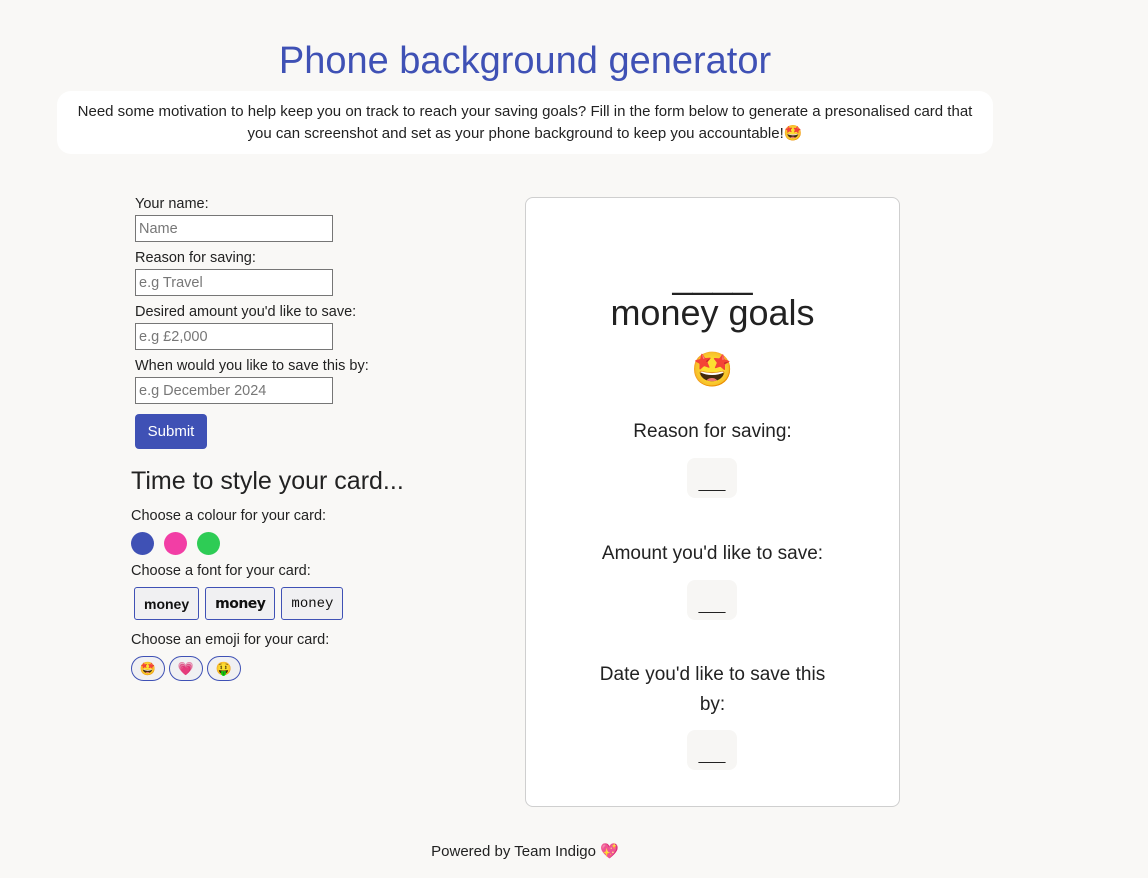 The image size is (1148, 878). What do you see at coordinates (712, 553) in the screenshot?
I see `card-amount-label: Amount you'd like to save:` at bounding box center [712, 553].